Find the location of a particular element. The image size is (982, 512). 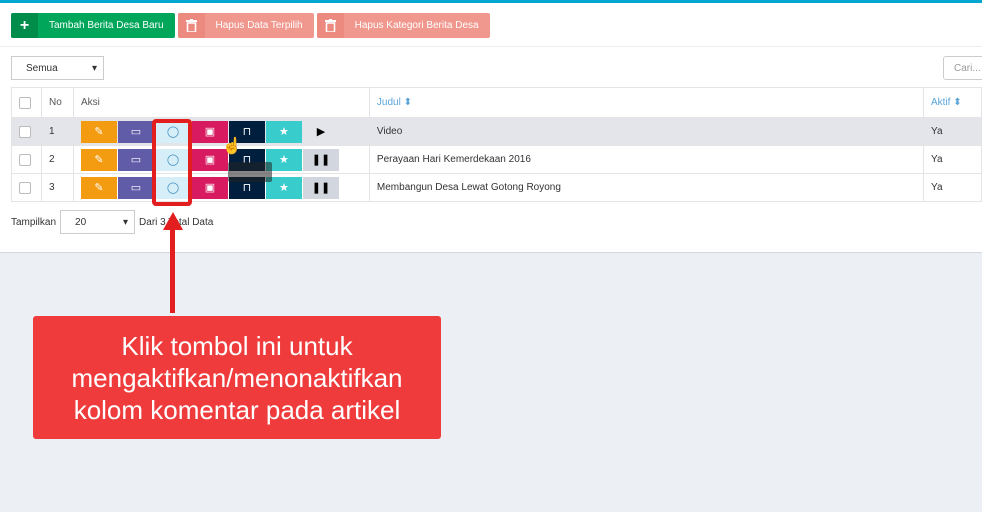

activate-button: ▶ is located at coordinates (321, 132).